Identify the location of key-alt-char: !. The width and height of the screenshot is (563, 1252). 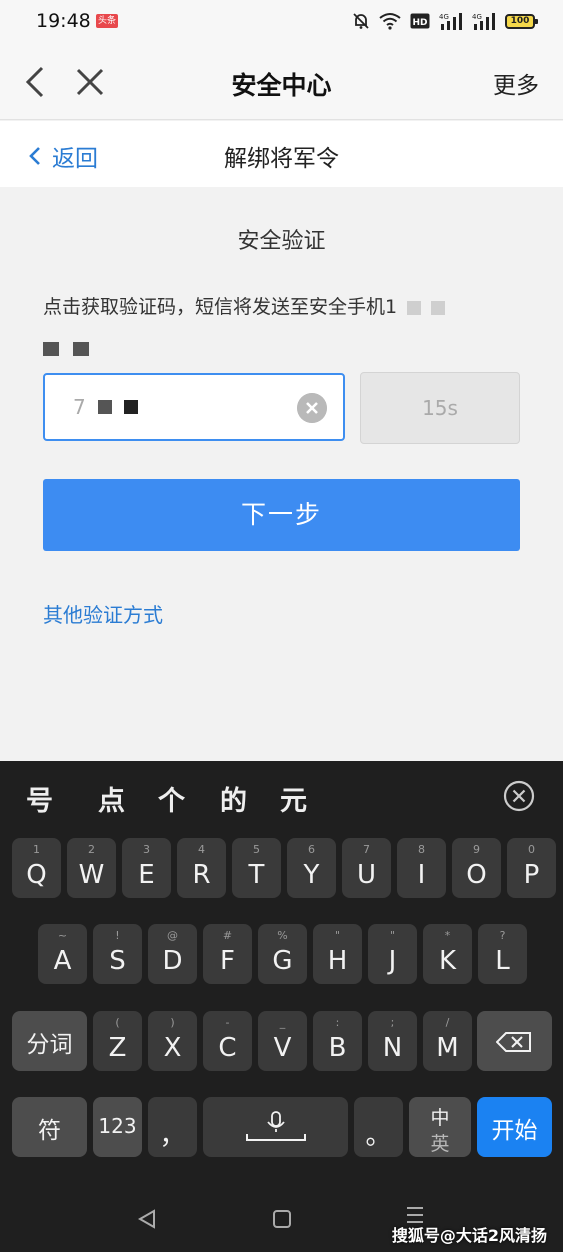
(117, 935).